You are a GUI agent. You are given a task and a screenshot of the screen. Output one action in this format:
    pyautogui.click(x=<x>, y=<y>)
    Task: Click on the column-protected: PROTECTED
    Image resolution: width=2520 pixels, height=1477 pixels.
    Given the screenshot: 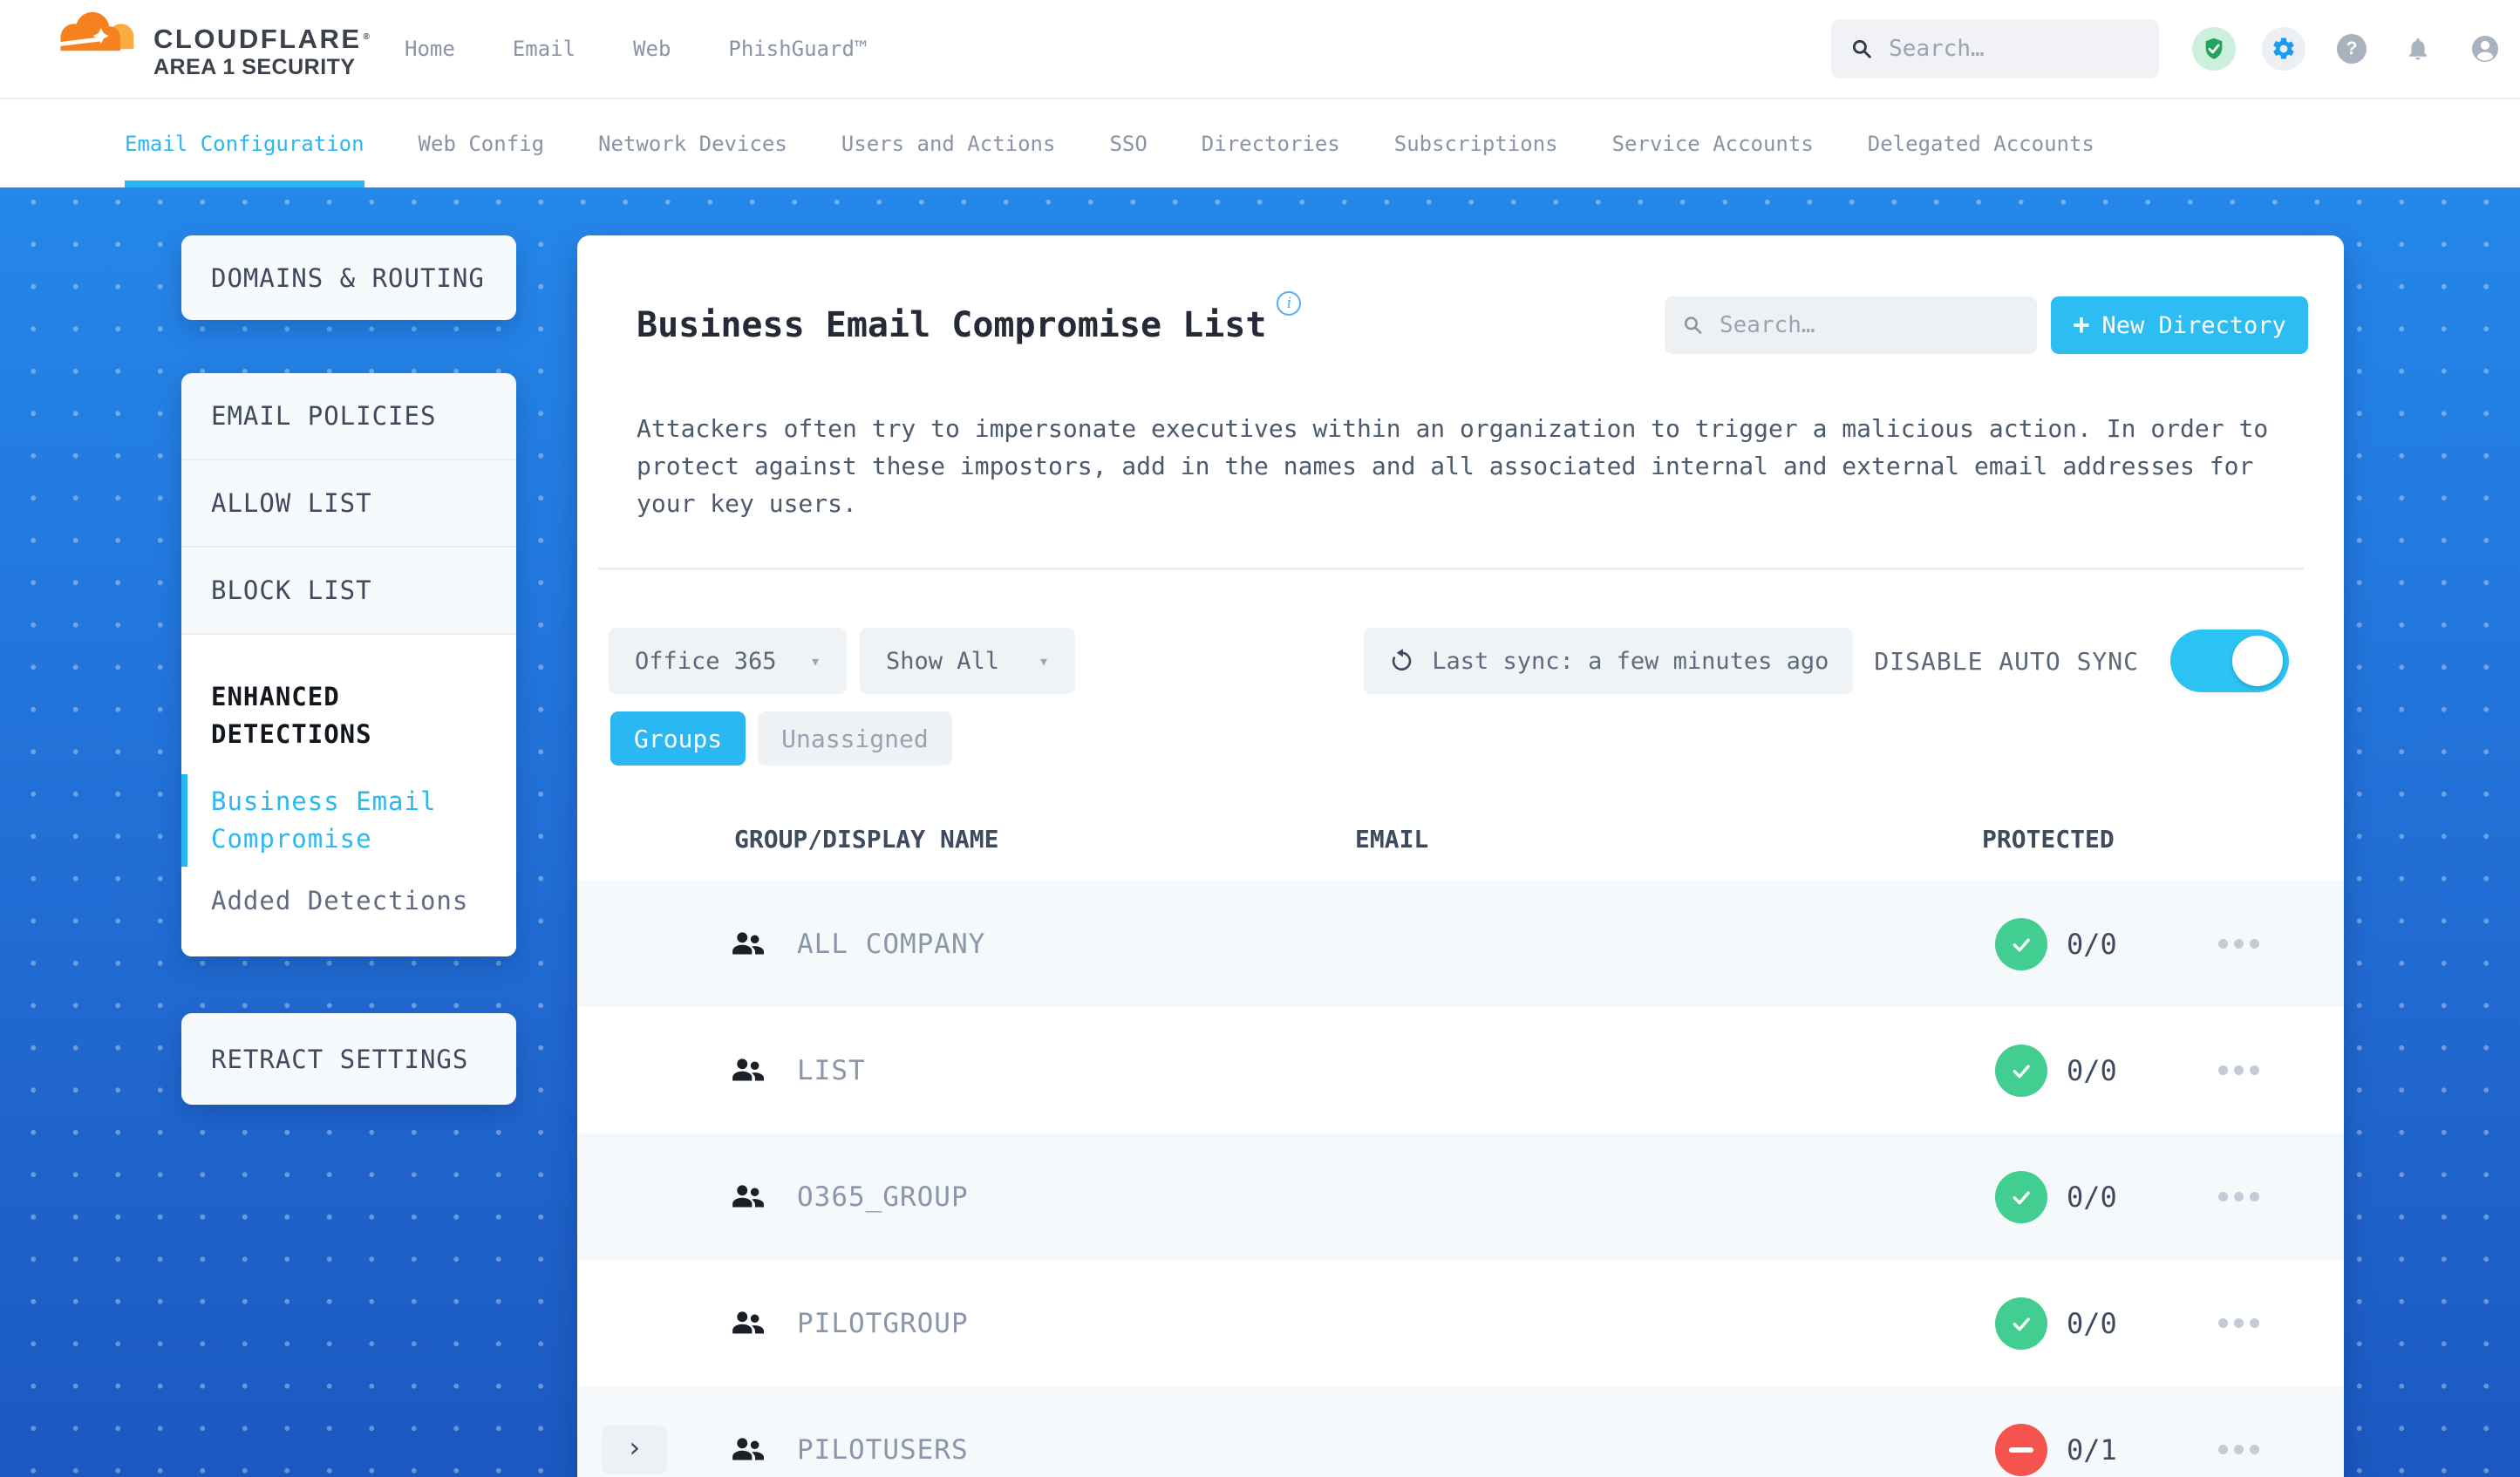 What is the action you would take?
    pyautogui.click(x=2048, y=839)
    